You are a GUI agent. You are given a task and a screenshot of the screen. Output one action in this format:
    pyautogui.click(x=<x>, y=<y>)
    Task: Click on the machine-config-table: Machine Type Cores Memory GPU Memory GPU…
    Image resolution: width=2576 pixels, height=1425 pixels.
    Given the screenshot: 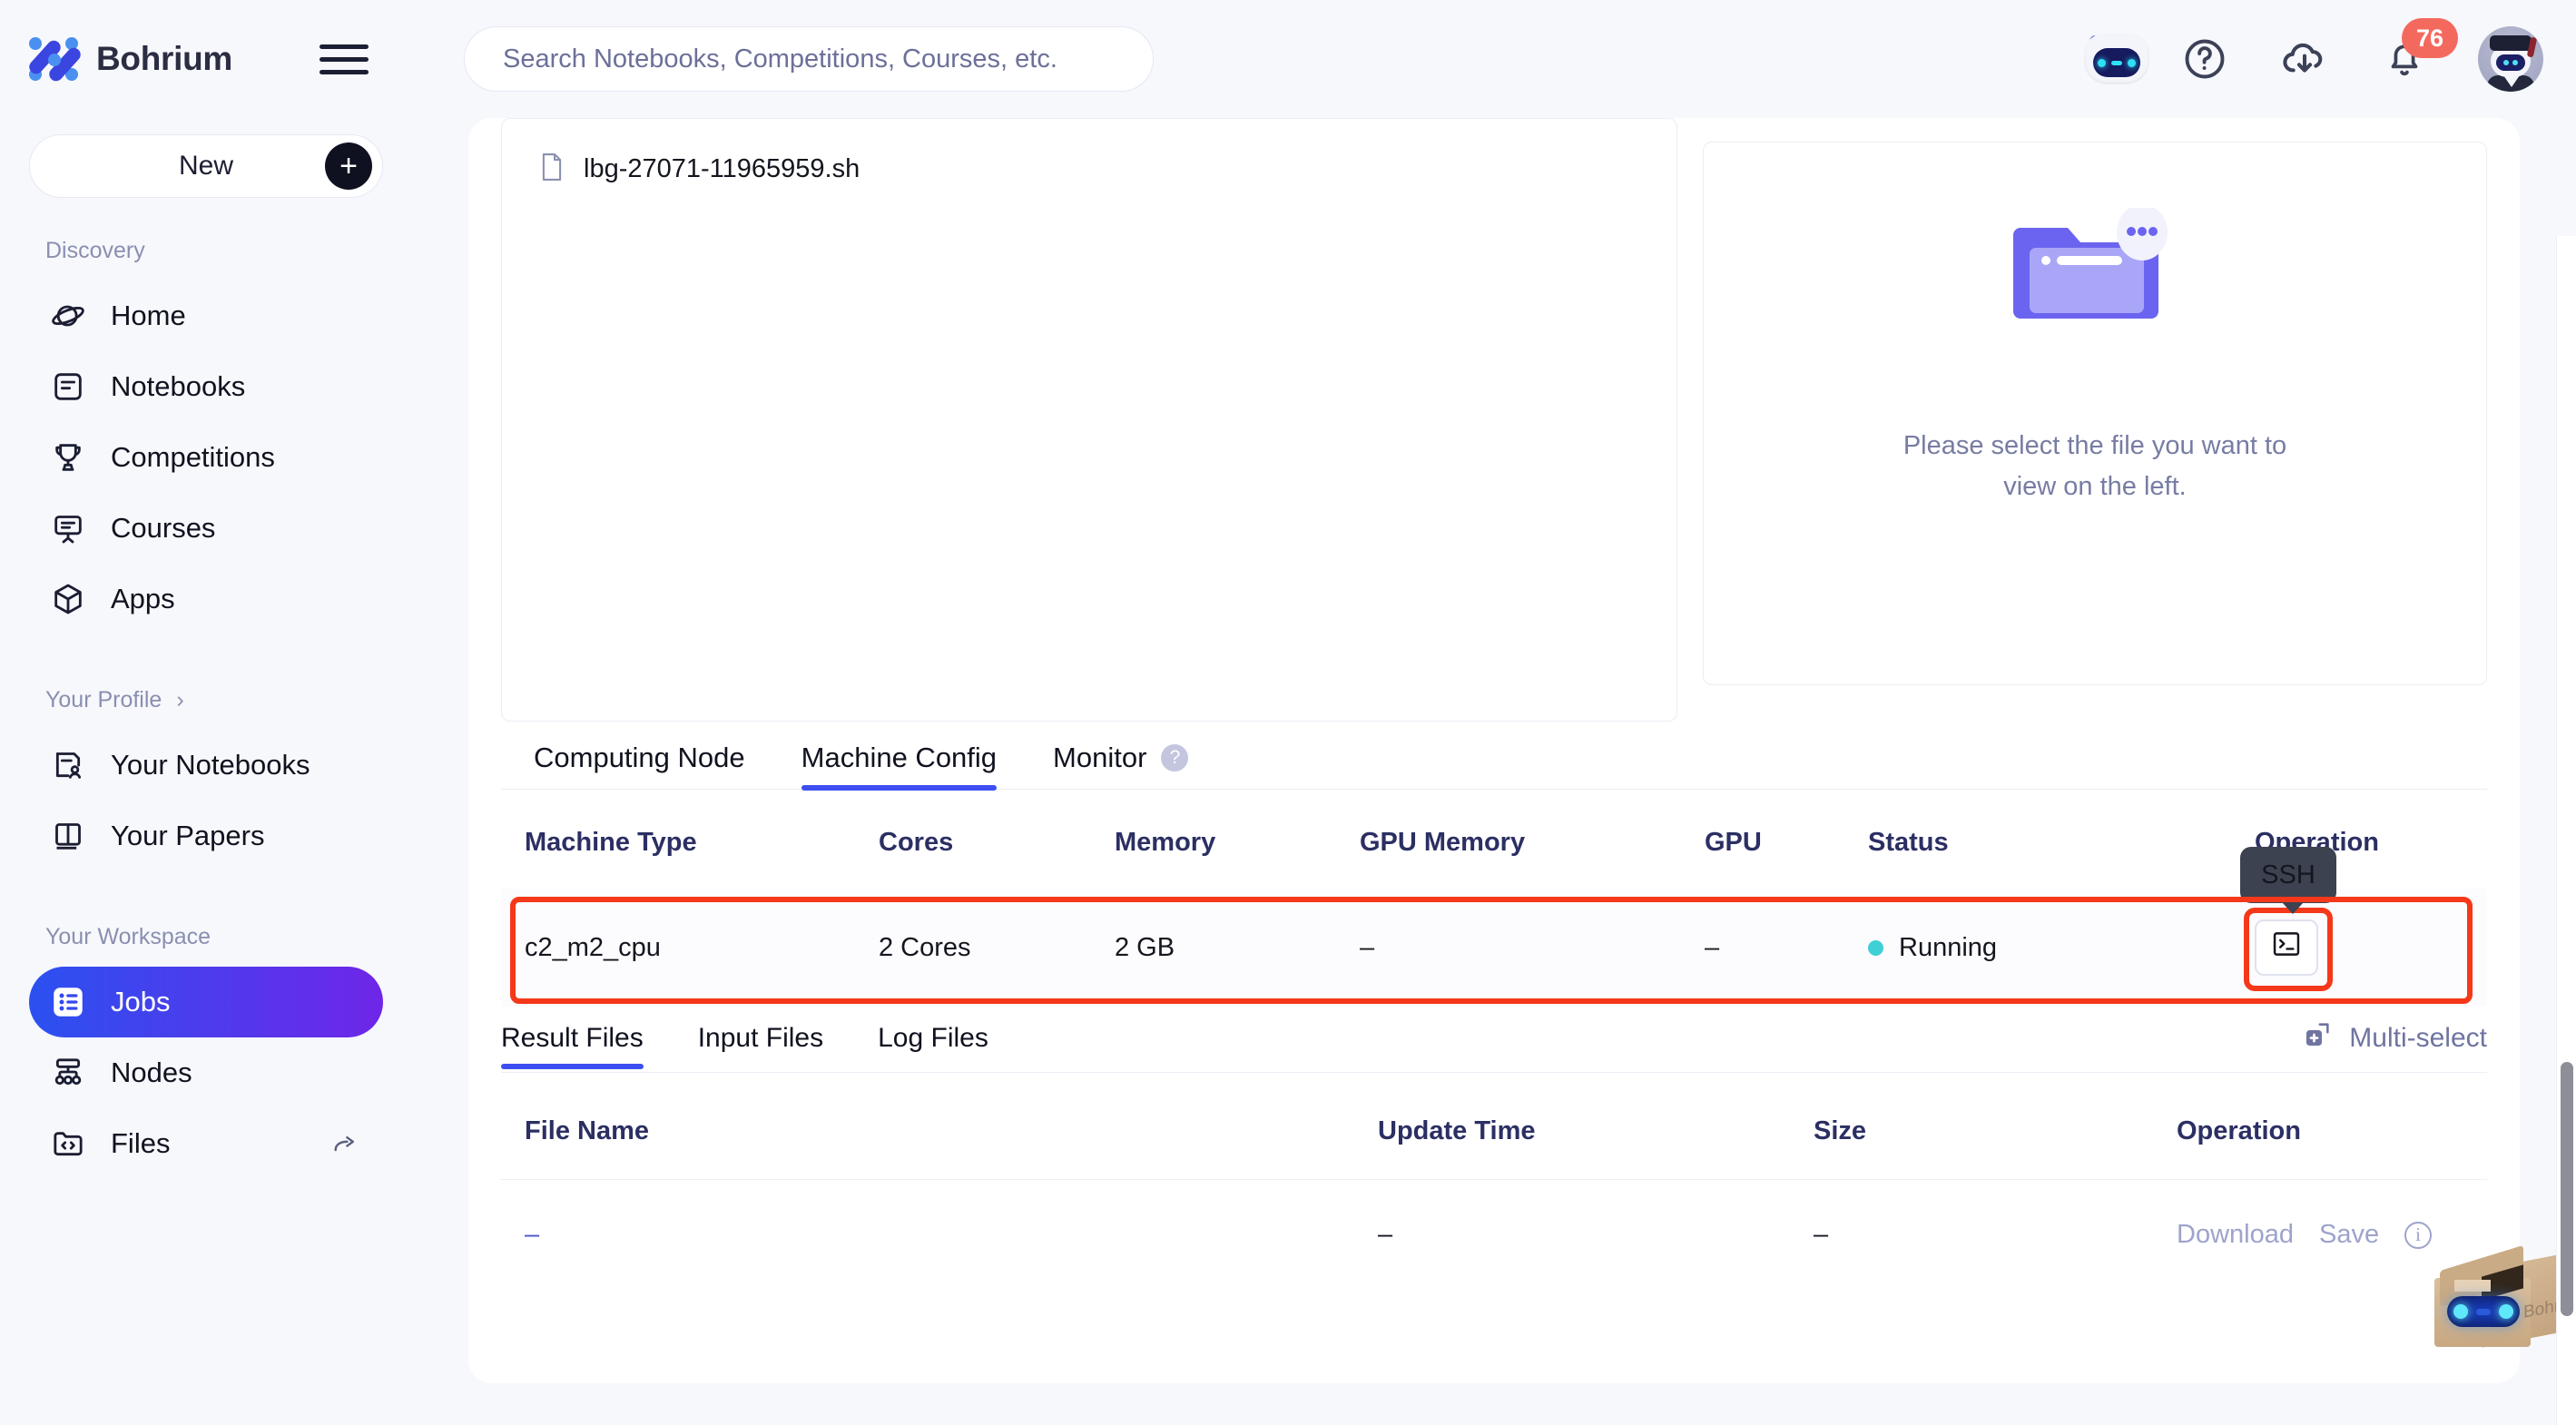 What is the action you would take?
    pyautogui.click(x=1494, y=899)
    